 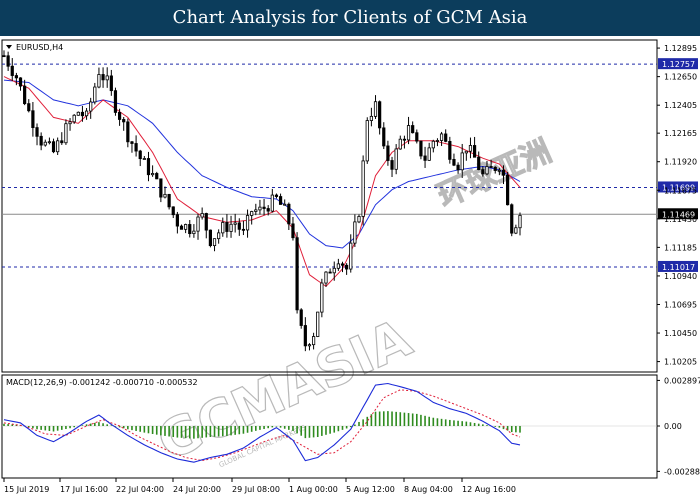 What do you see at coordinates (680, 133) in the screenshot?
I see `price-tick-label-3: 1.12165` at bounding box center [680, 133].